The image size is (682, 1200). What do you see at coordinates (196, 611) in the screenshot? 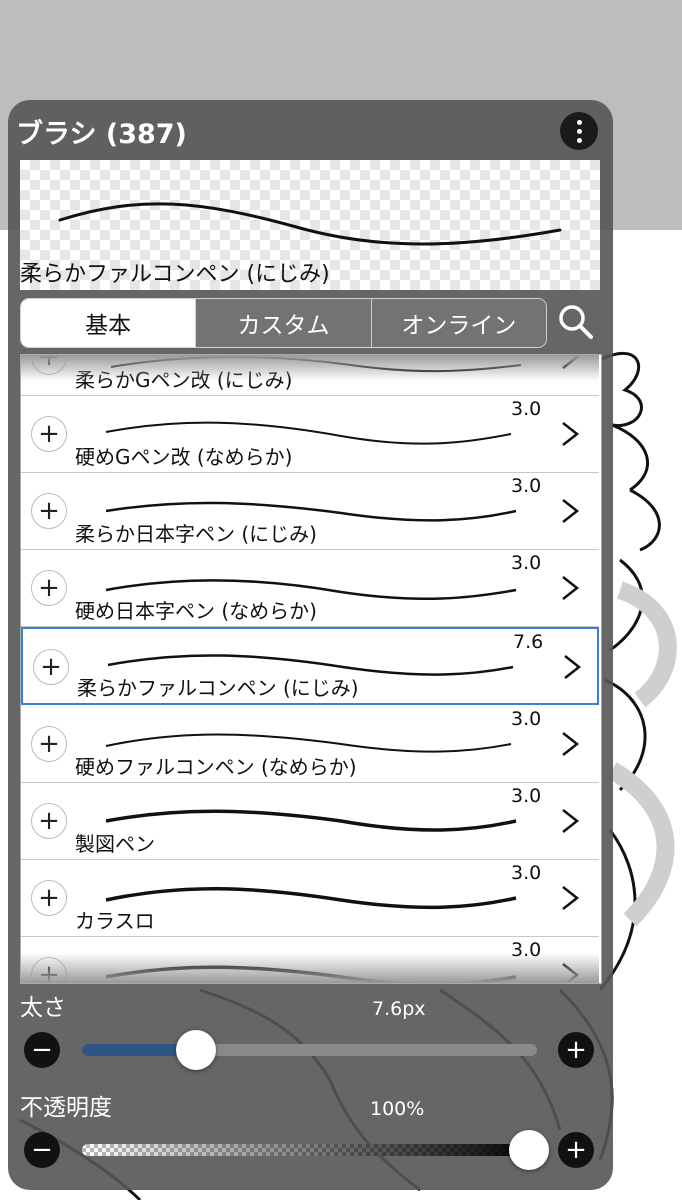
I see `brush-name: 硬め日本字ペン (なめらか)` at bounding box center [196, 611].